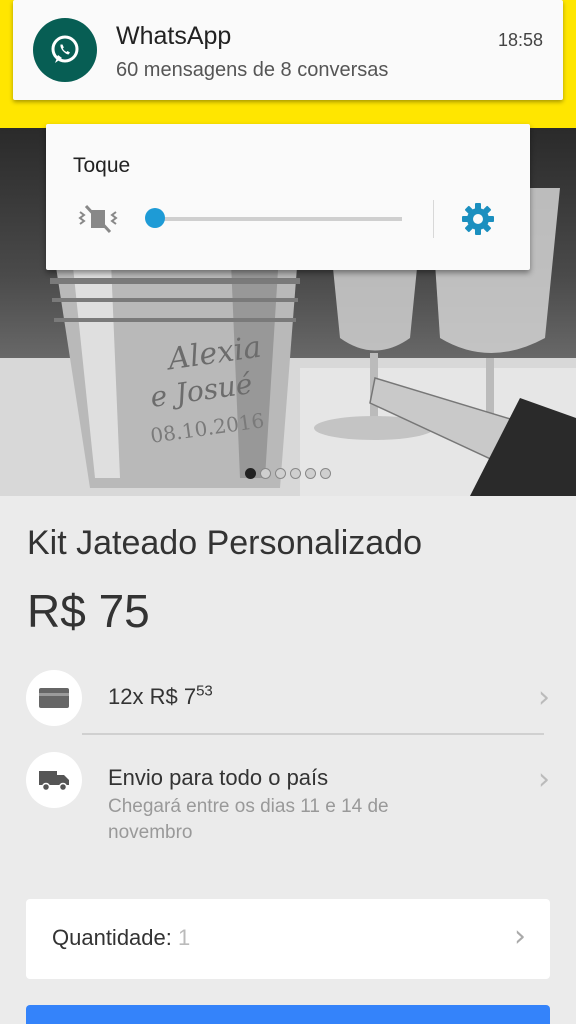 Image resolution: width=576 pixels, height=1024 pixels. What do you see at coordinates (520, 40) in the screenshot?
I see `notification-time: 18:58` at bounding box center [520, 40].